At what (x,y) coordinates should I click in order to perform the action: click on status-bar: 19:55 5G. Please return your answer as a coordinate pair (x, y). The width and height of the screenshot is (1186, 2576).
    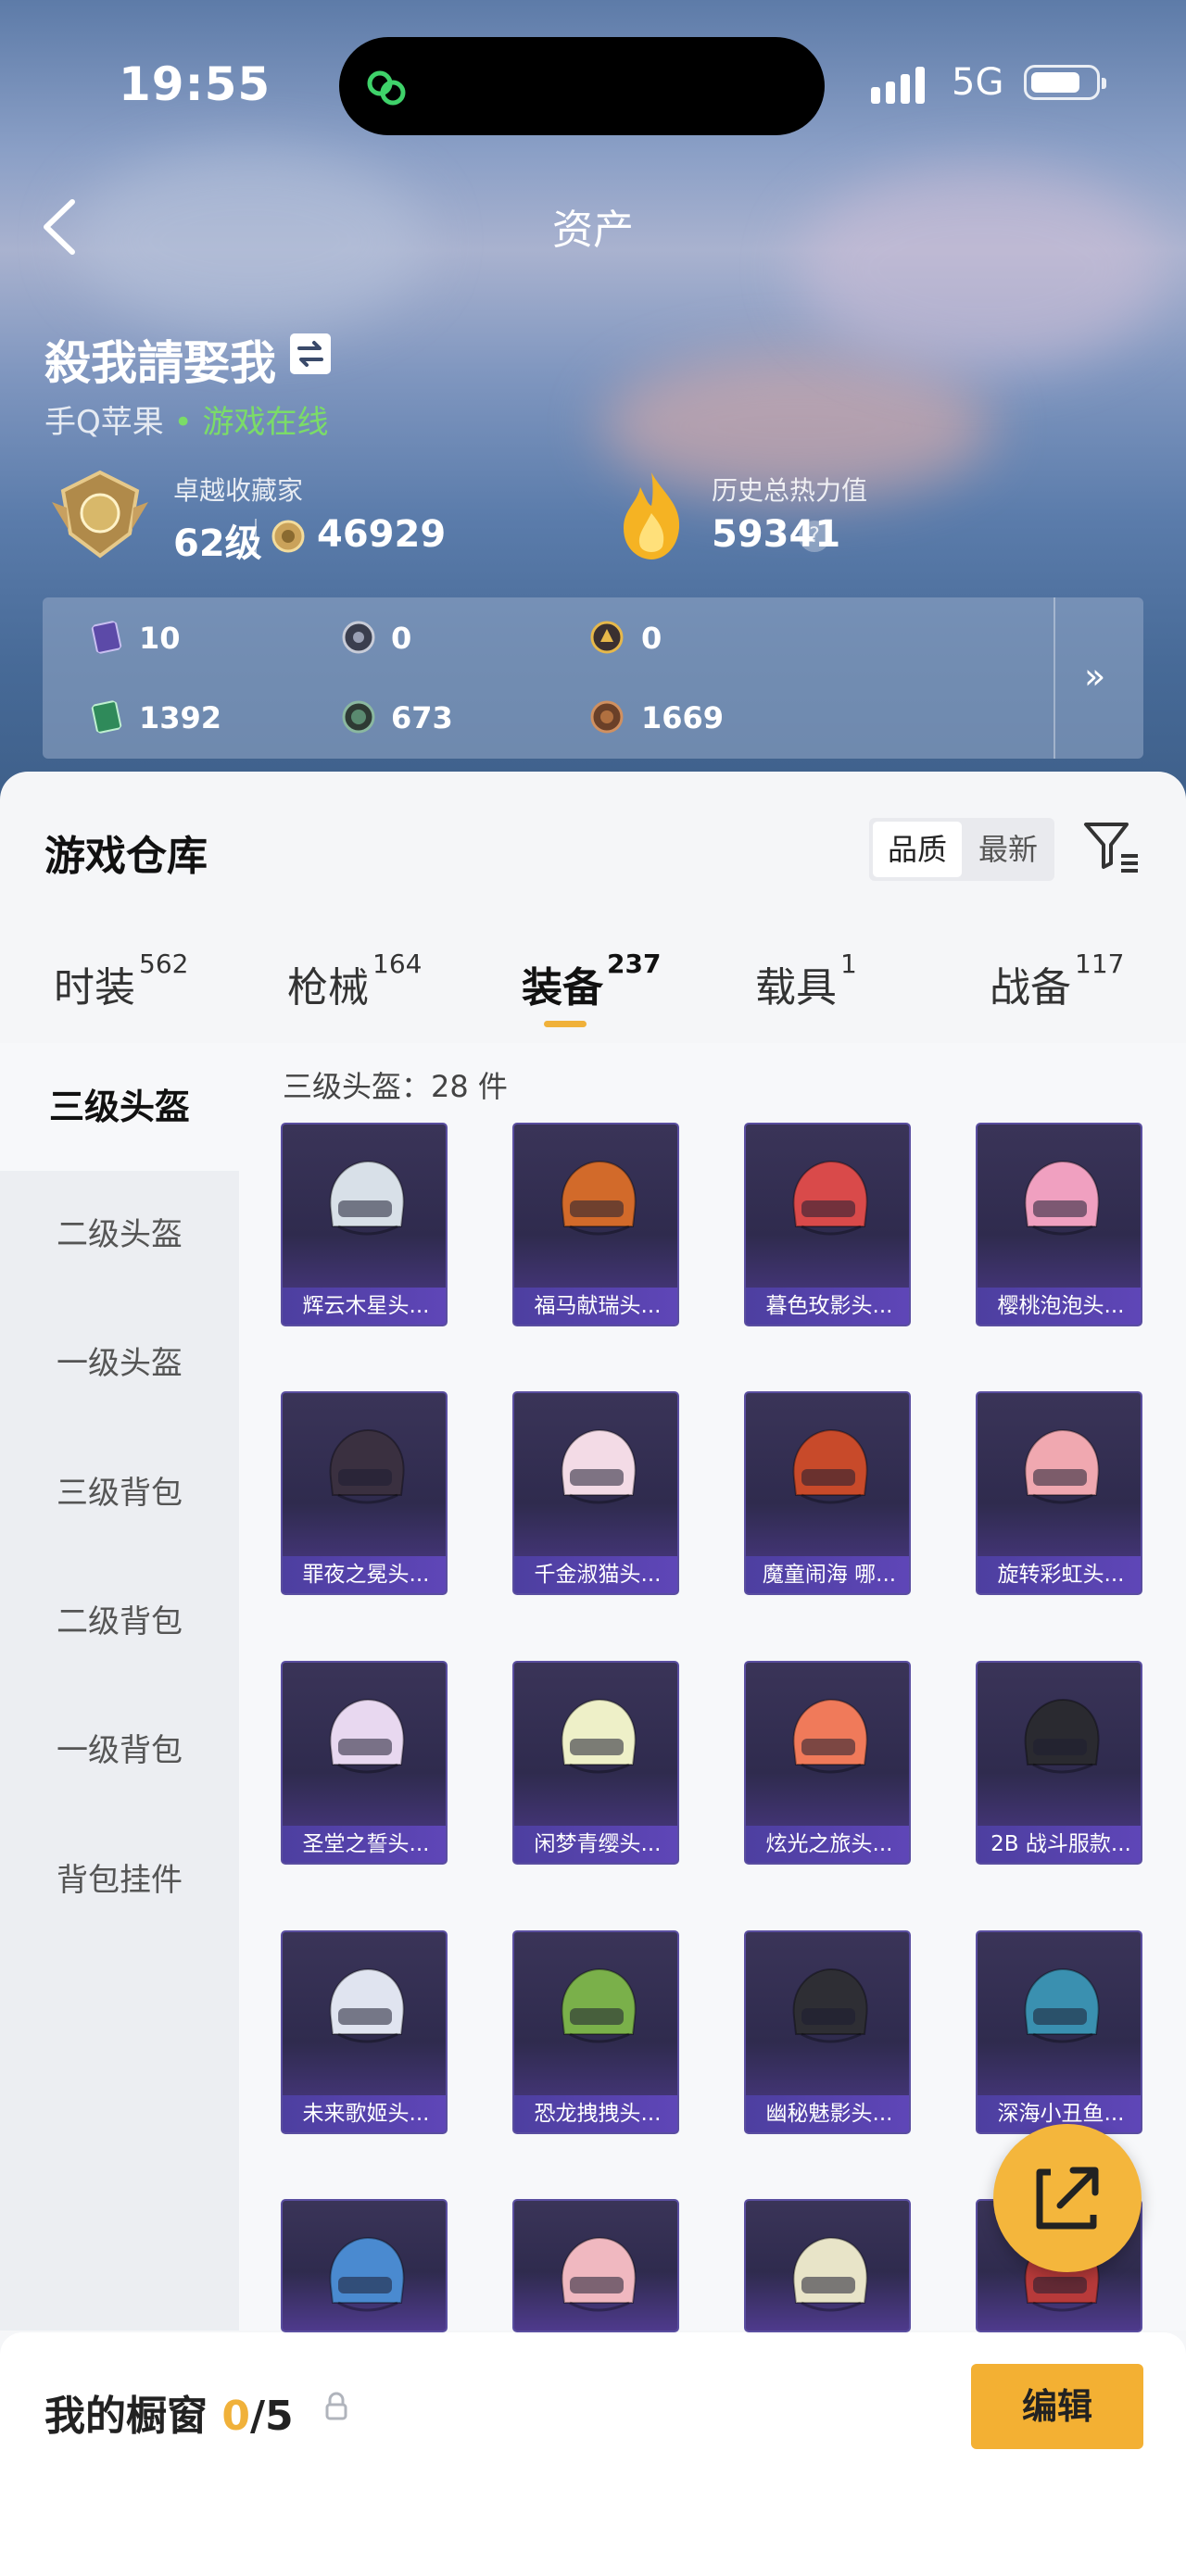
    Looking at the image, I should click on (593, 86).